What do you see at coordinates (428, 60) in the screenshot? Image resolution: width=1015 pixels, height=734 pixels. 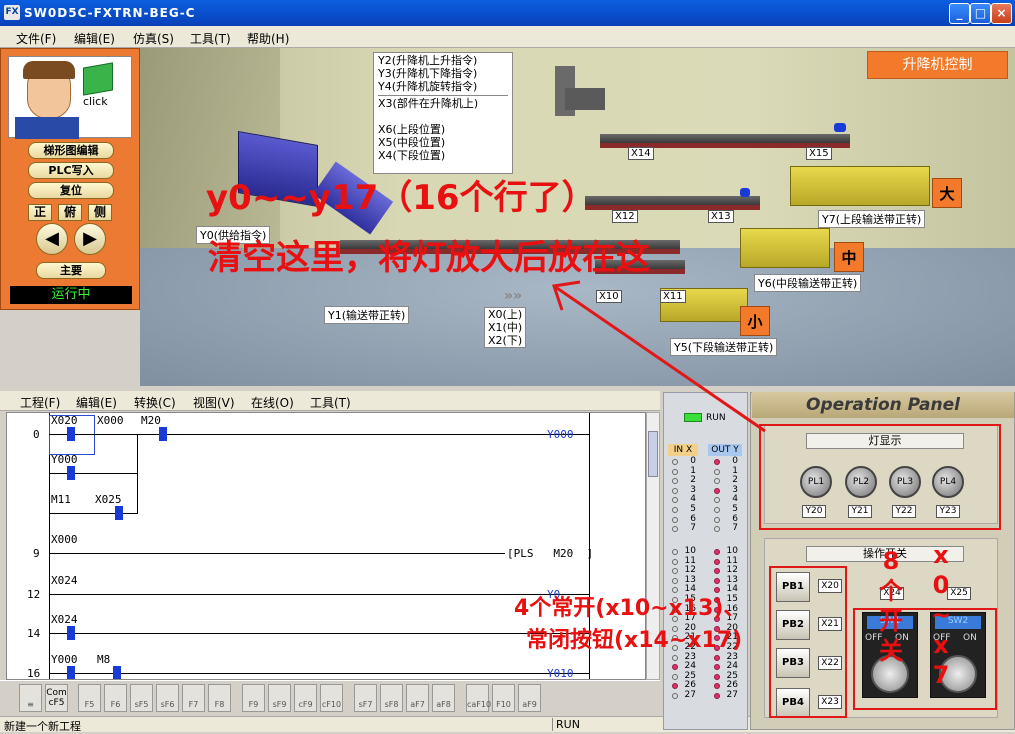 I see `info-y2: Y2(升降机上升指令)` at bounding box center [428, 60].